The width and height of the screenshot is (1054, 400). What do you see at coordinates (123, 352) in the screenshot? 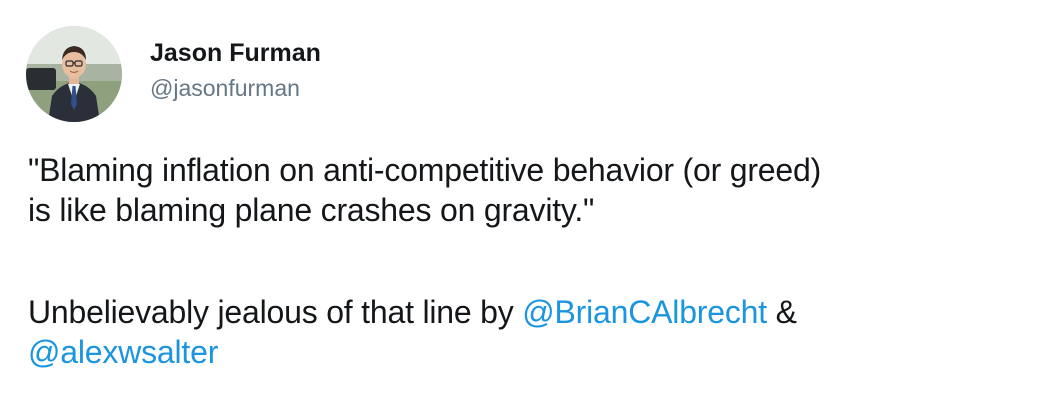
I see `mention-alex-salter: @alexwsalter` at bounding box center [123, 352].